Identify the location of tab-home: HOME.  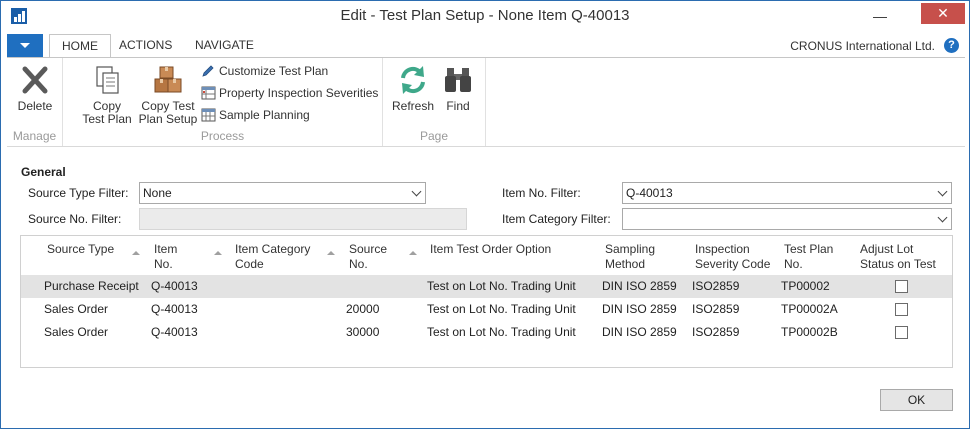
(80, 46).